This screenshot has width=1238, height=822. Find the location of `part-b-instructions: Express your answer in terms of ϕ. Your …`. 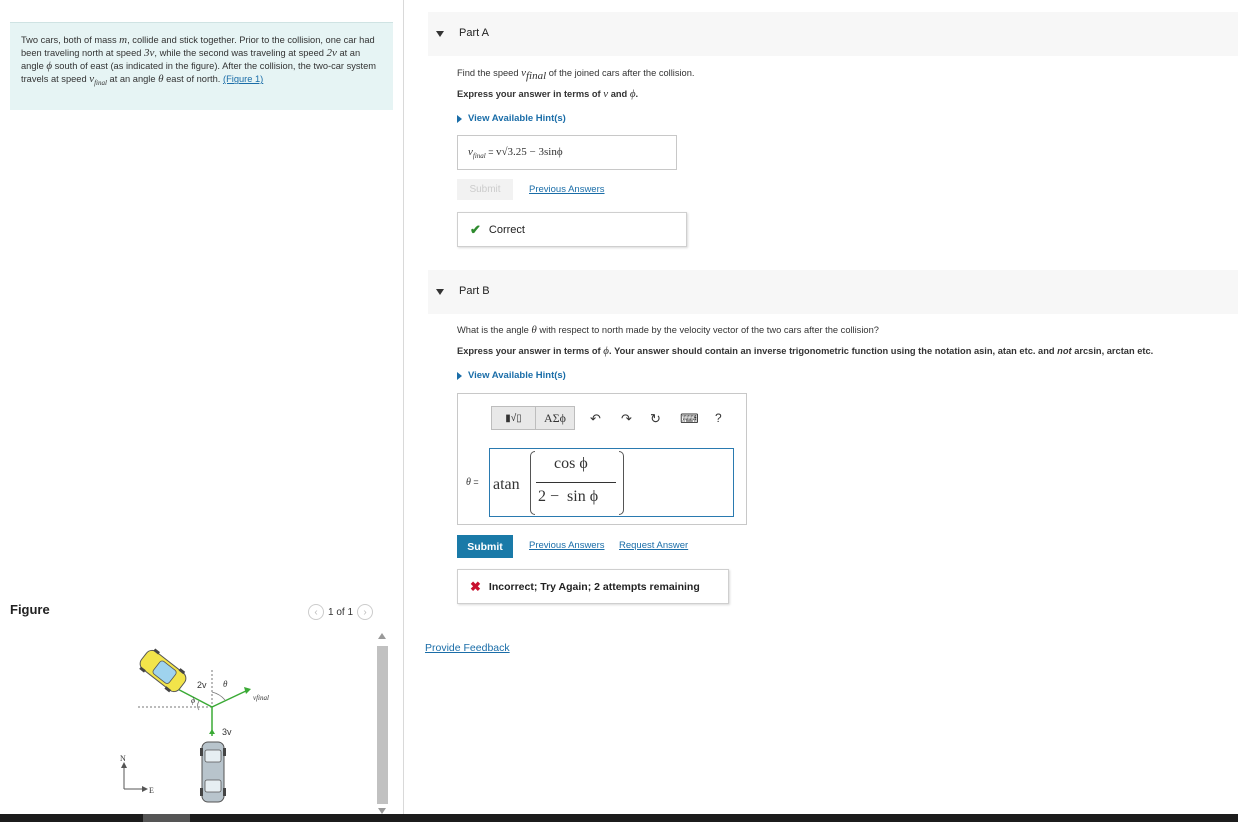

part-b-instructions: Express your answer in terms of ϕ. Your … is located at coordinates (805, 351).